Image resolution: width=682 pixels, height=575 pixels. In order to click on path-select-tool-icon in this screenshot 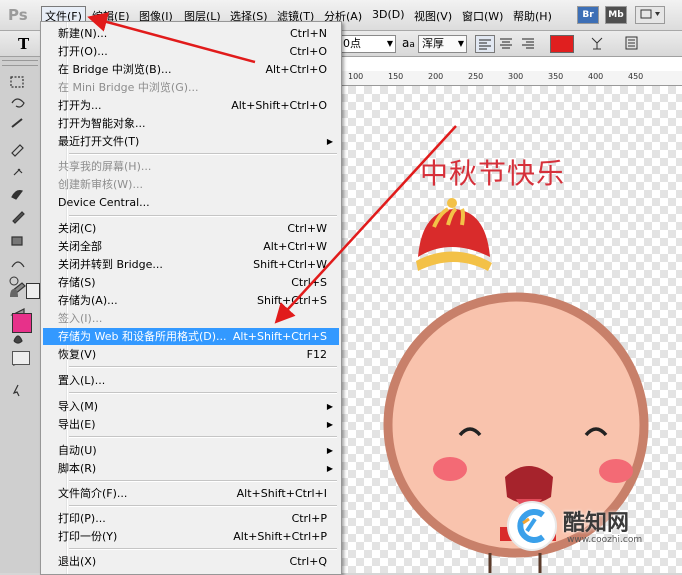, I will do `click(16, 390)`.